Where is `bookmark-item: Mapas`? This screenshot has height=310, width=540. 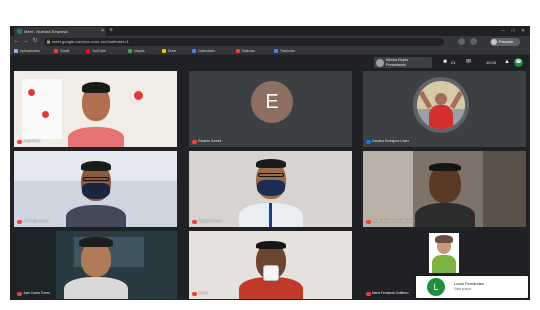
bookmark-item: Mapas is located at coordinates (136, 51).